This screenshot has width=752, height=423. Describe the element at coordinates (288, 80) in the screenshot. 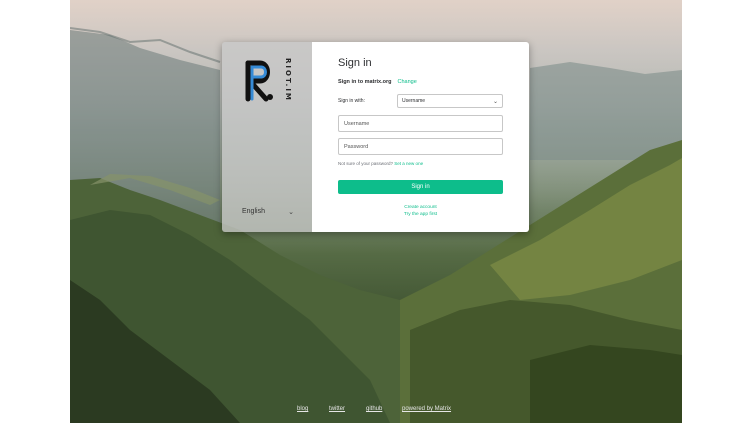

I see `brand-wordmark: RIOT.IM` at that location.